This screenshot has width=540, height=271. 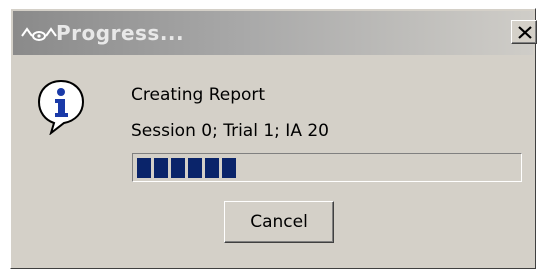 I want to click on detail-message: Session 0; Trial 1; IA 20, so click(x=230, y=131).